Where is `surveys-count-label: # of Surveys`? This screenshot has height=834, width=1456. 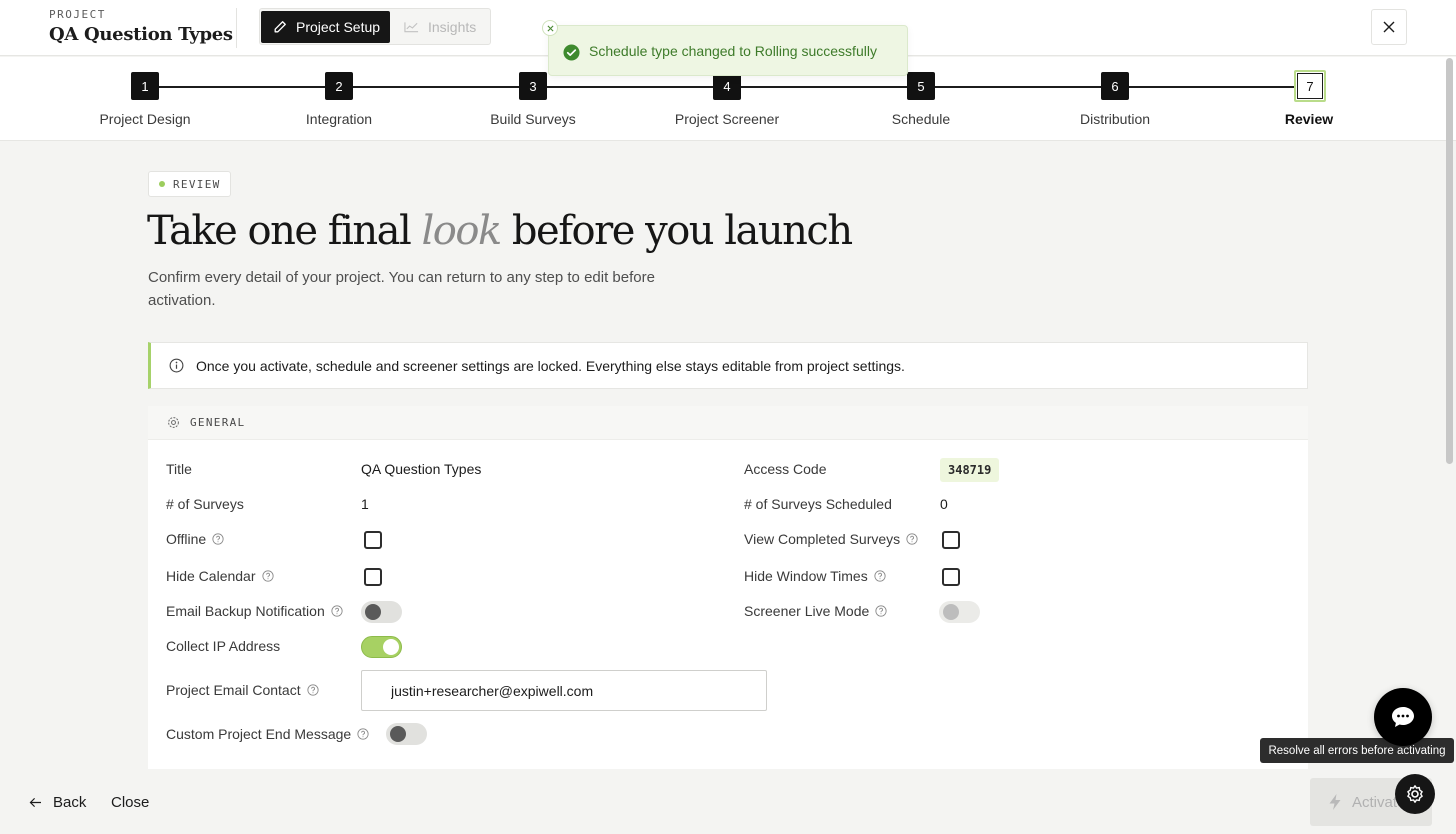
surveys-count-label: # of Surveys is located at coordinates (205, 504).